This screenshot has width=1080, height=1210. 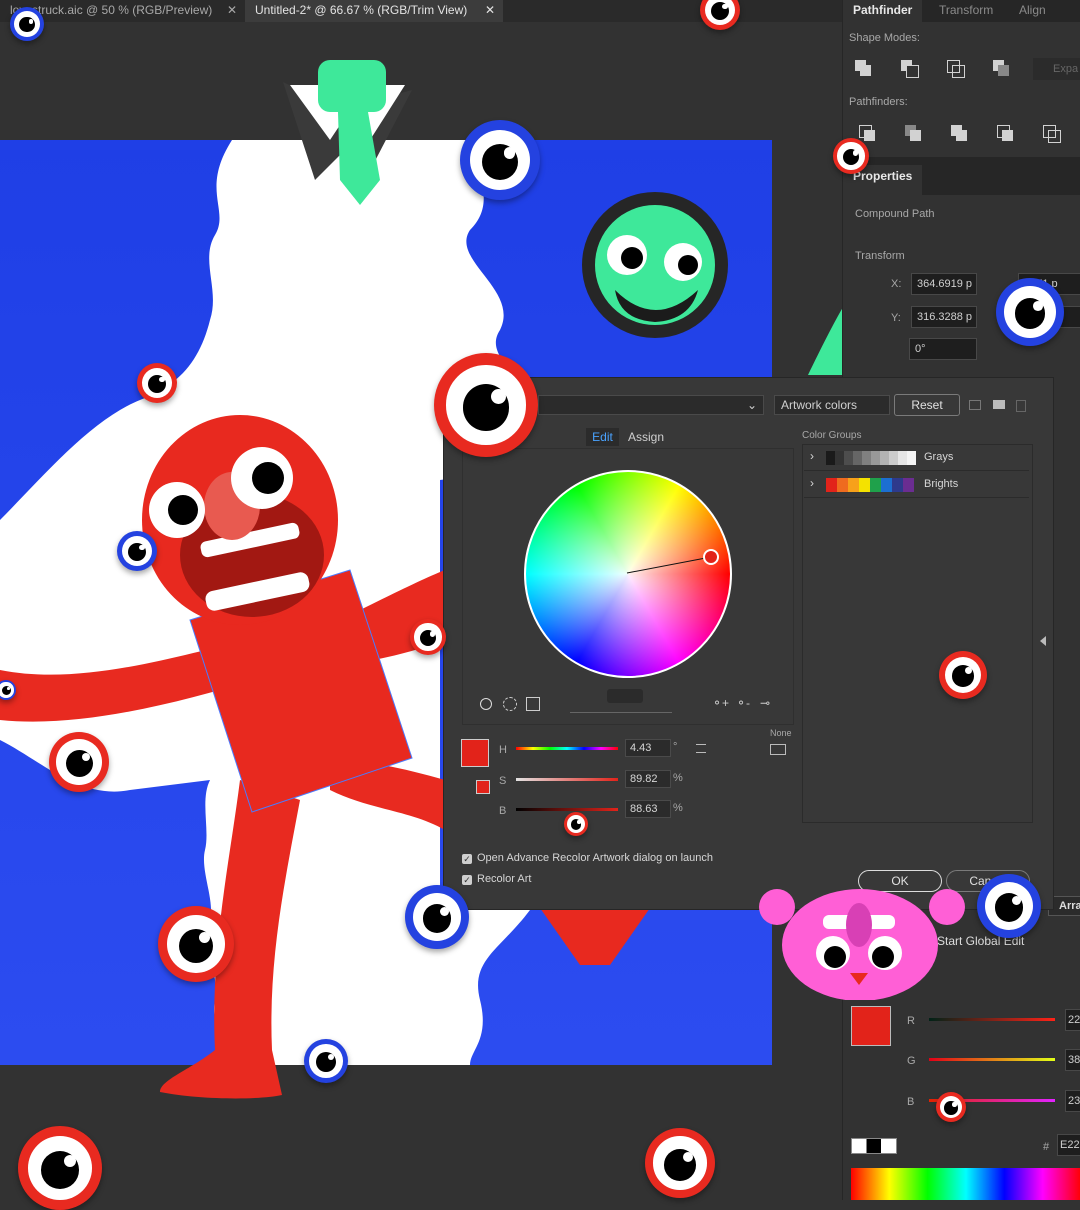 I want to click on g-field: 38, so click(x=1072, y=1060).